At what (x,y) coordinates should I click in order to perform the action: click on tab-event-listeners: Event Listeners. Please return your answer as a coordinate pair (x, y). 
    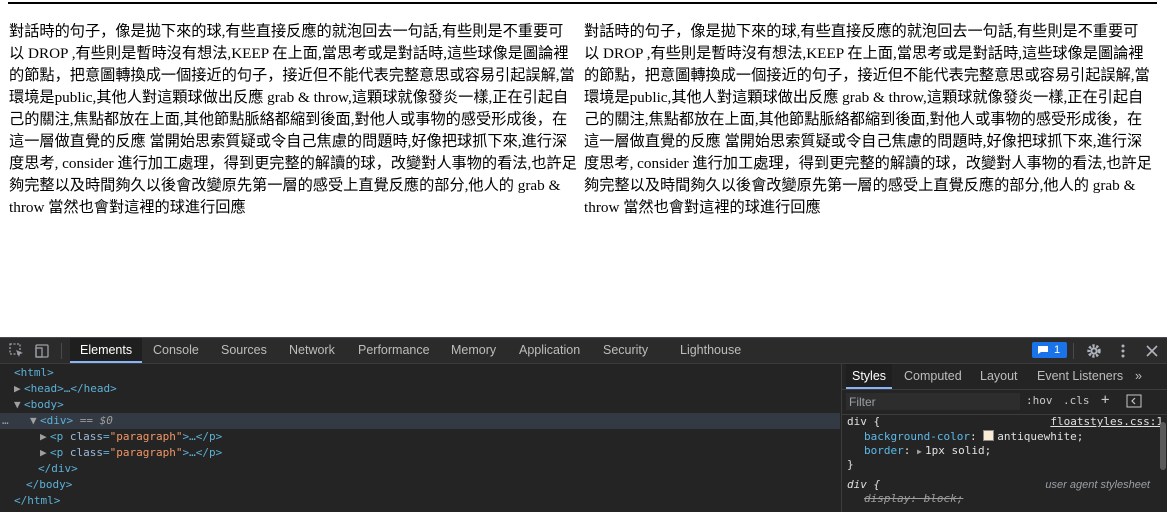
    Looking at the image, I should click on (1080, 376).